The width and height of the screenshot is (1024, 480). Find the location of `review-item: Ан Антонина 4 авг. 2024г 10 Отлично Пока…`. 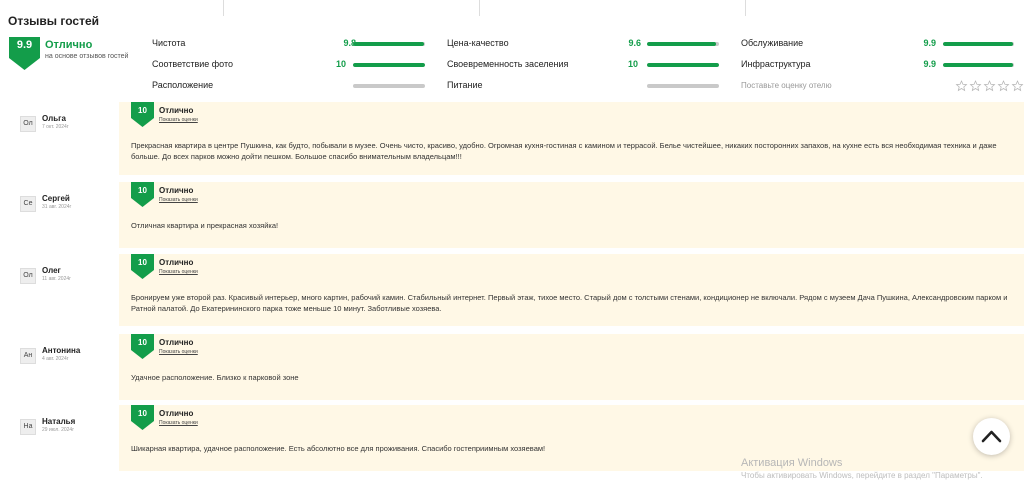

review-item: Ан Антонина 4 авг. 2024г 10 Отлично Пока… is located at coordinates (512, 367).